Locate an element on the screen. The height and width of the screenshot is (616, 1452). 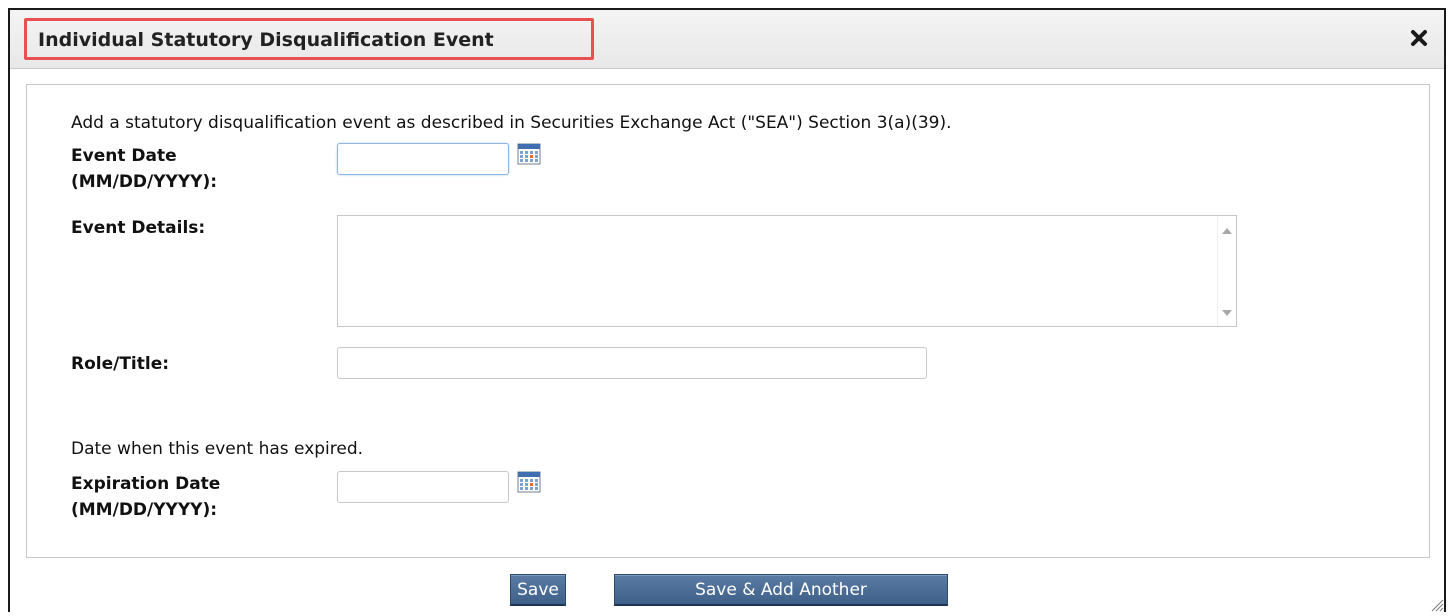
scroll-down-icon is located at coordinates (1227, 313).